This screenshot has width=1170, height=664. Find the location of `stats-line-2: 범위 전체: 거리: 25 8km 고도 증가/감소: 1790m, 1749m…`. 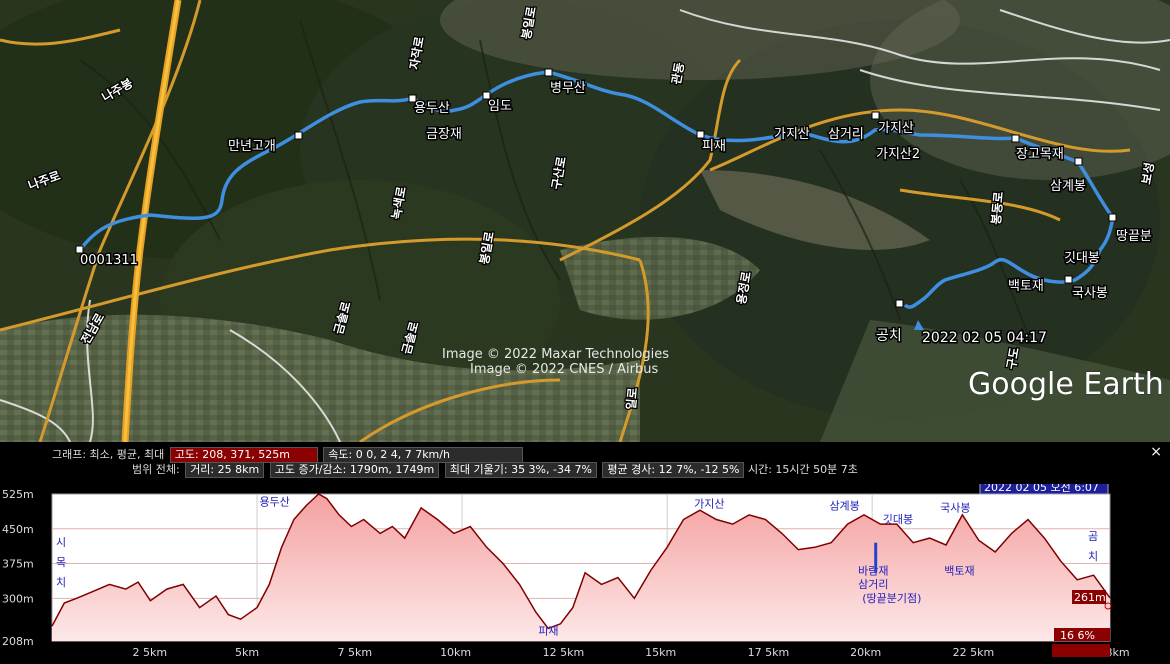

stats-line-2: 범위 전체: 거리: 25 8km 고도 증가/감소: 1790m, 1749m… is located at coordinates (495, 469).